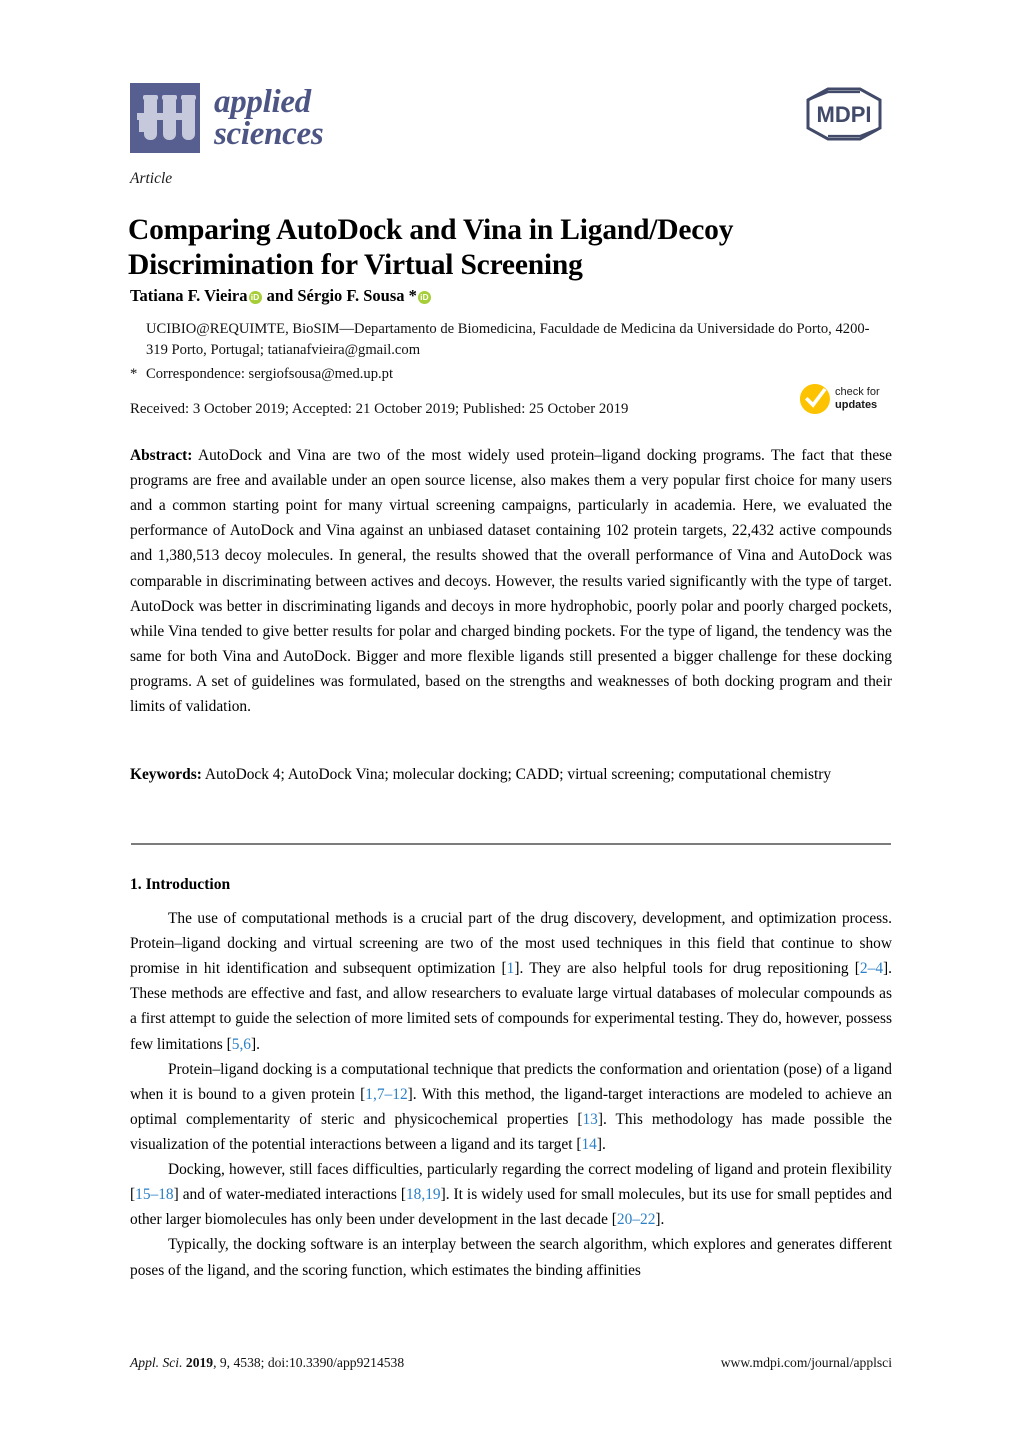 Image resolution: width=1020 pixels, height=1442 pixels. Describe the element at coordinates (180, 884) in the screenshot. I see `section-heading-introduction: 1. Introduction` at that location.